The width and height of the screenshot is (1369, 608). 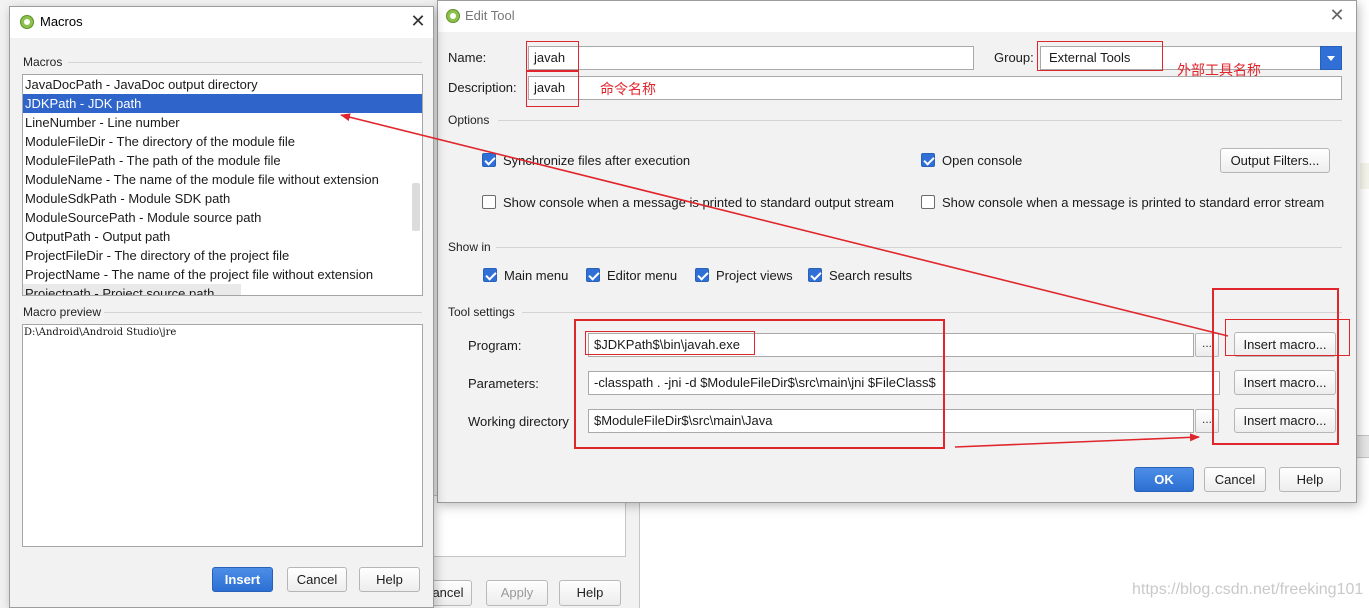 What do you see at coordinates (469, 247) in the screenshot?
I see `show-in-section-label: Show in` at bounding box center [469, 247].